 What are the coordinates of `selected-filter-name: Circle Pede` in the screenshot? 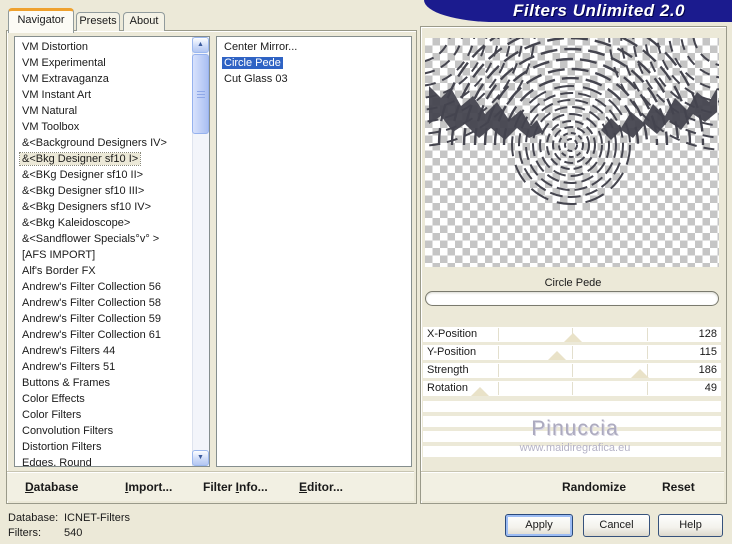 It's located at (573, 283).